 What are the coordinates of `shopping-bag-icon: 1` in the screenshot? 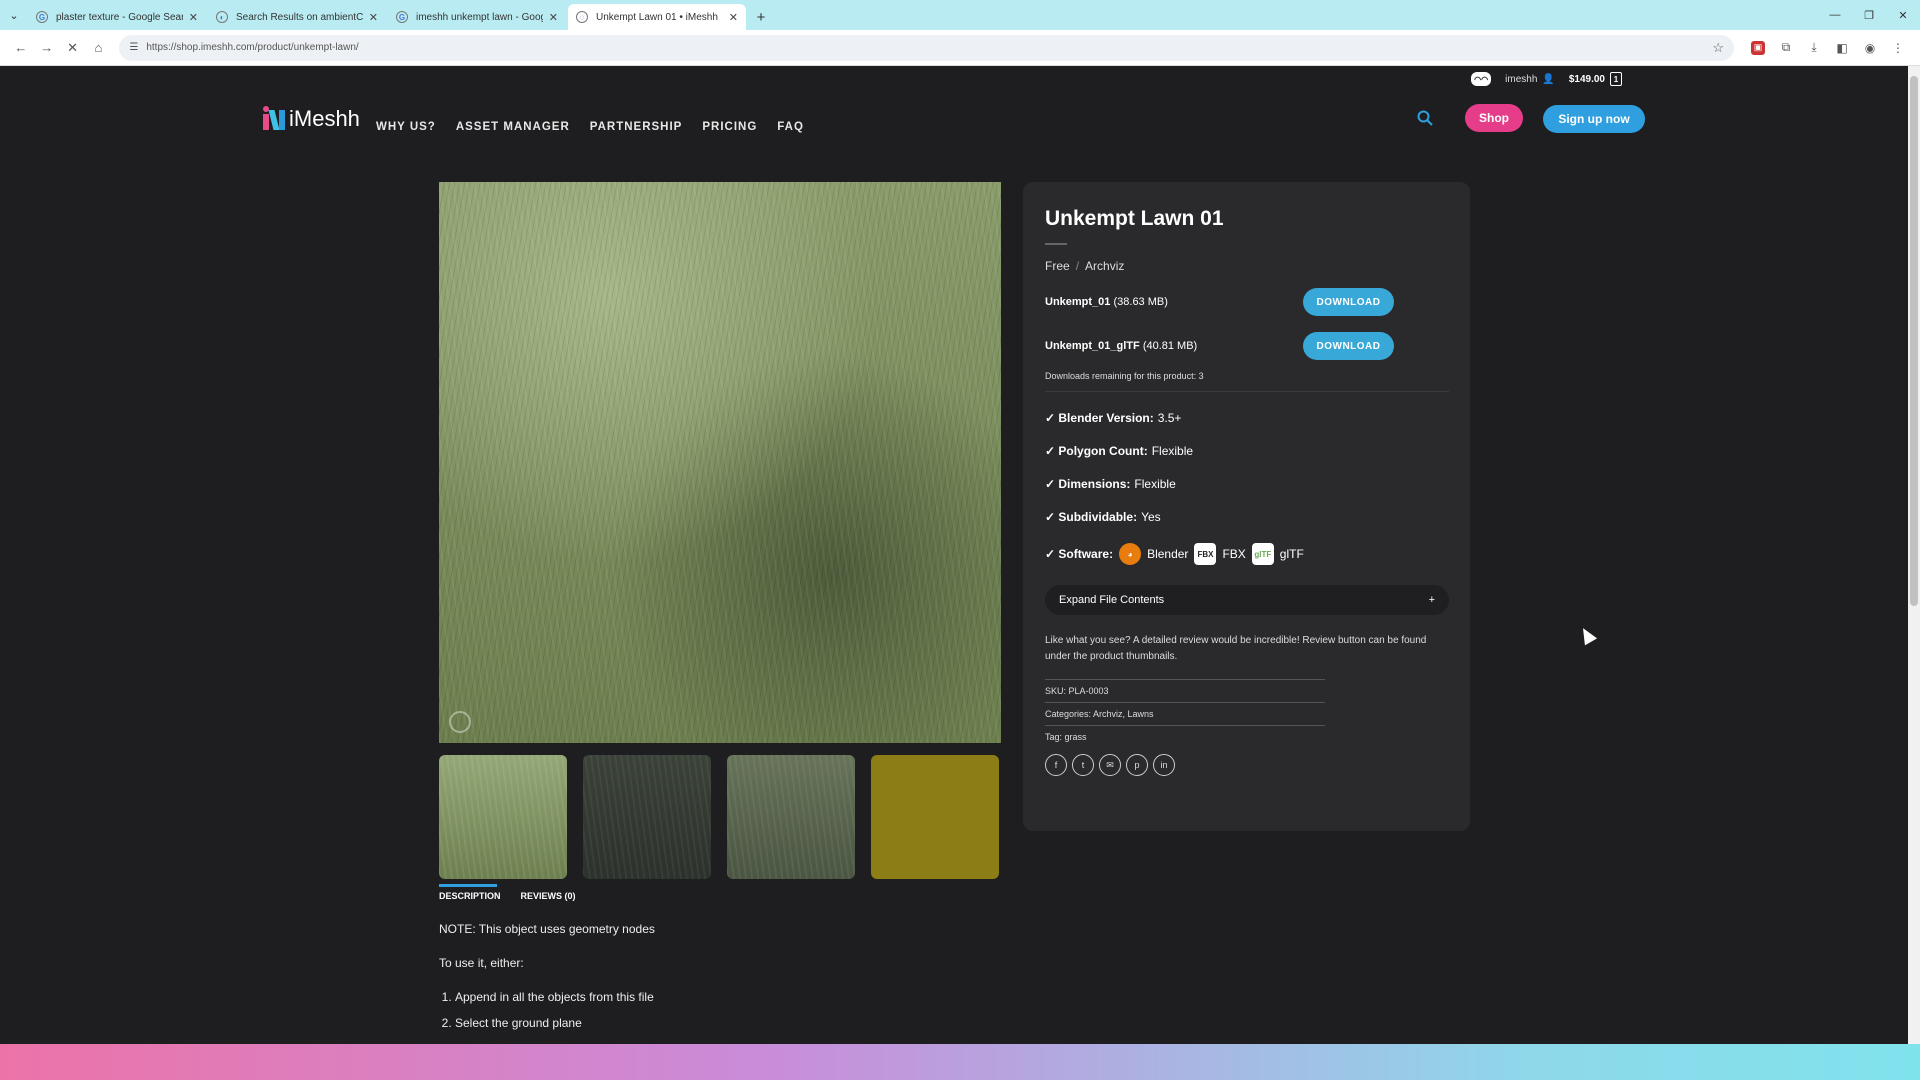 It's located at (1616, 79).